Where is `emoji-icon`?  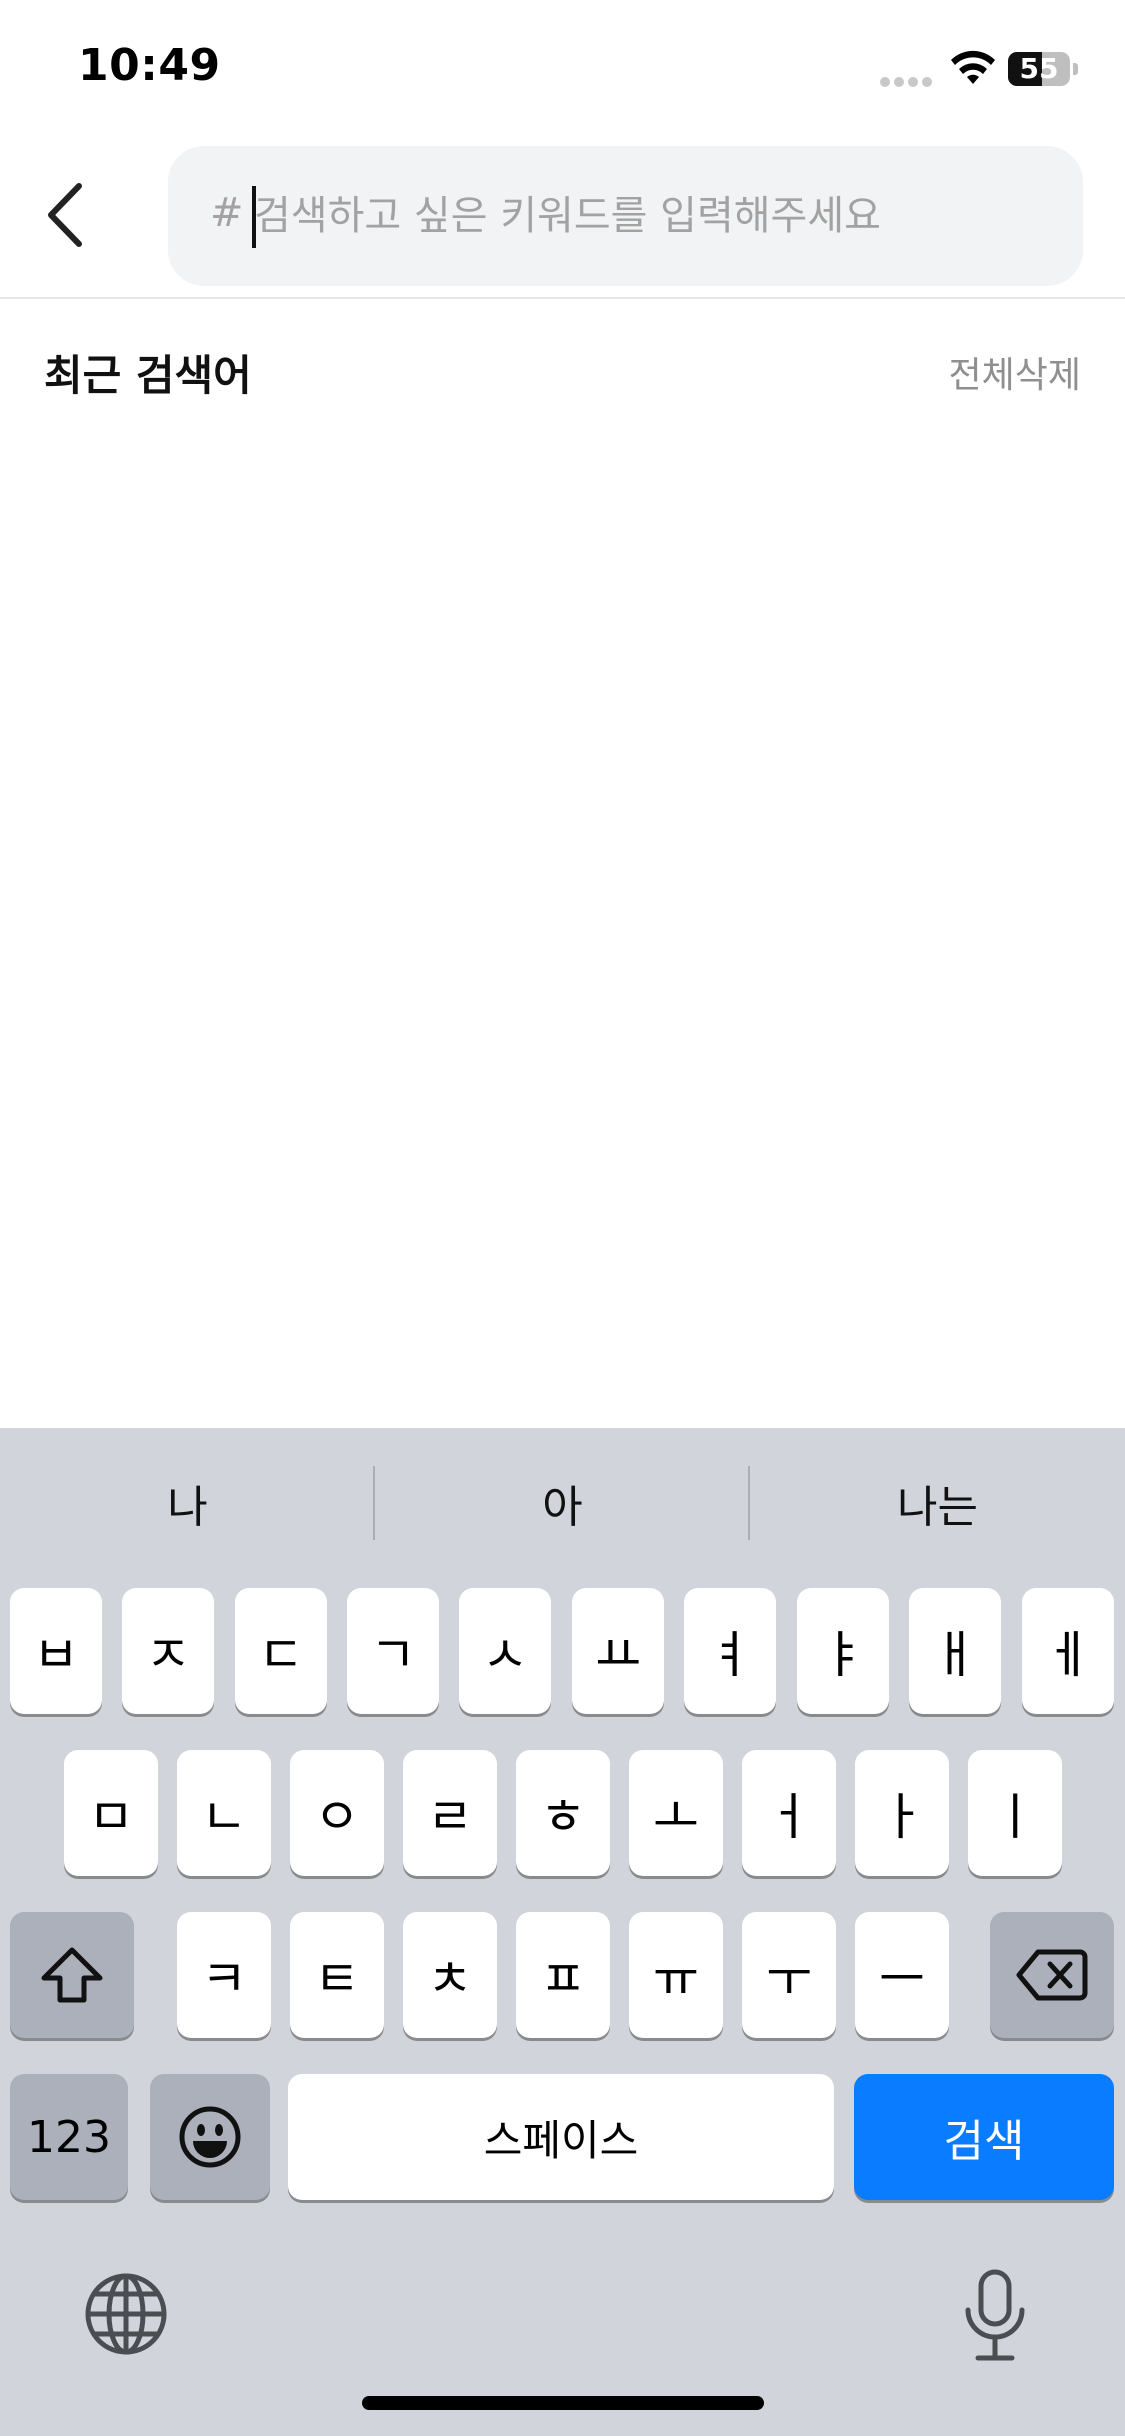
emoji-icon is located at coordinates (210, 2137).